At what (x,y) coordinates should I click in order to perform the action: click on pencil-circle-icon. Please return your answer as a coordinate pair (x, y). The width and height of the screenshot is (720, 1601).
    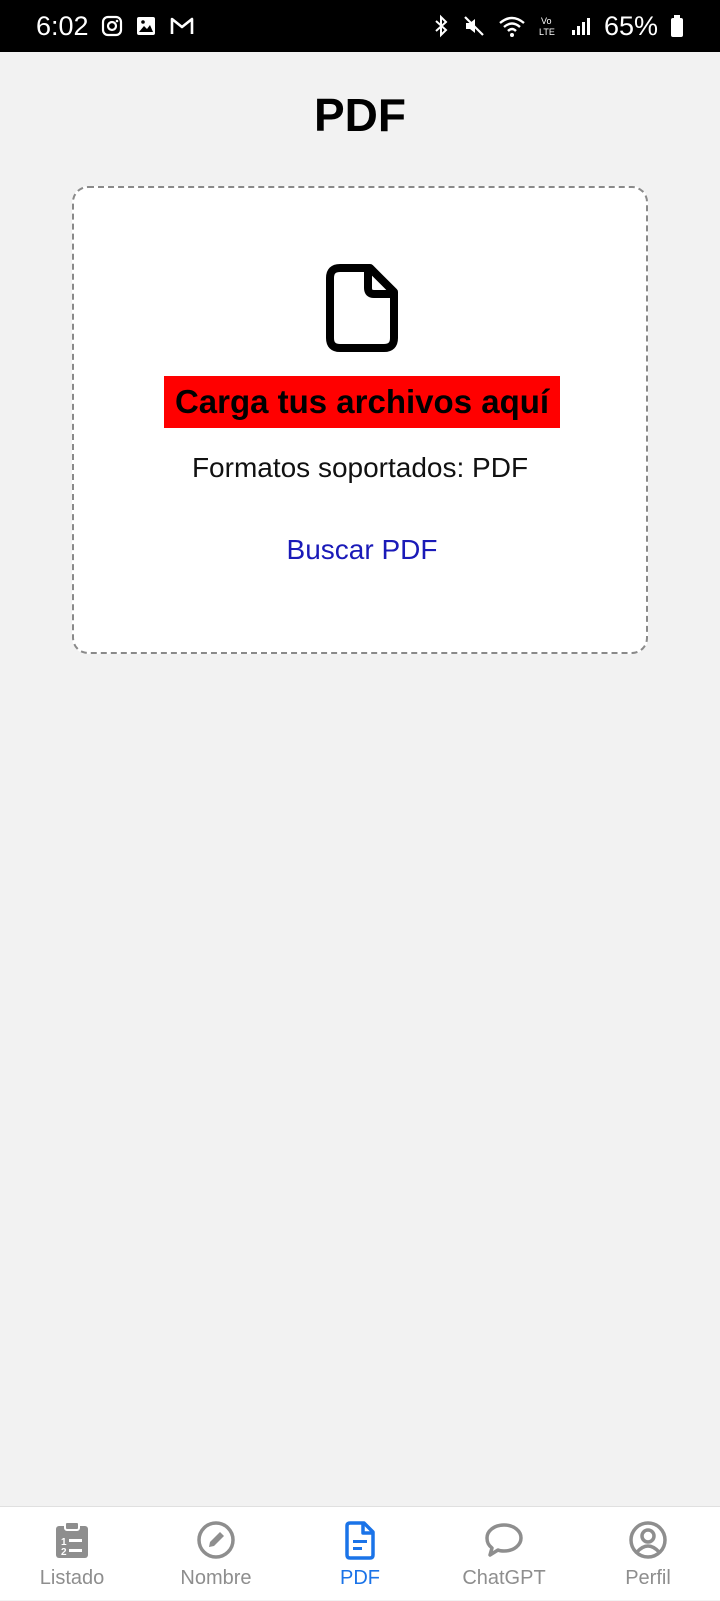
    Looking at the image, I should click on (216, 1540).